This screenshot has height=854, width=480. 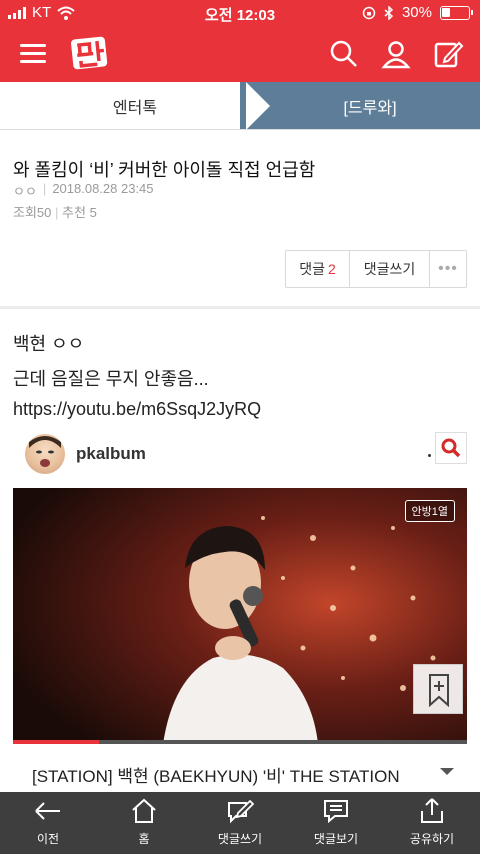 I want to click on post-meta: ㅇㅇ | 2018.08.28 23:45, so click(x=83, y=190).